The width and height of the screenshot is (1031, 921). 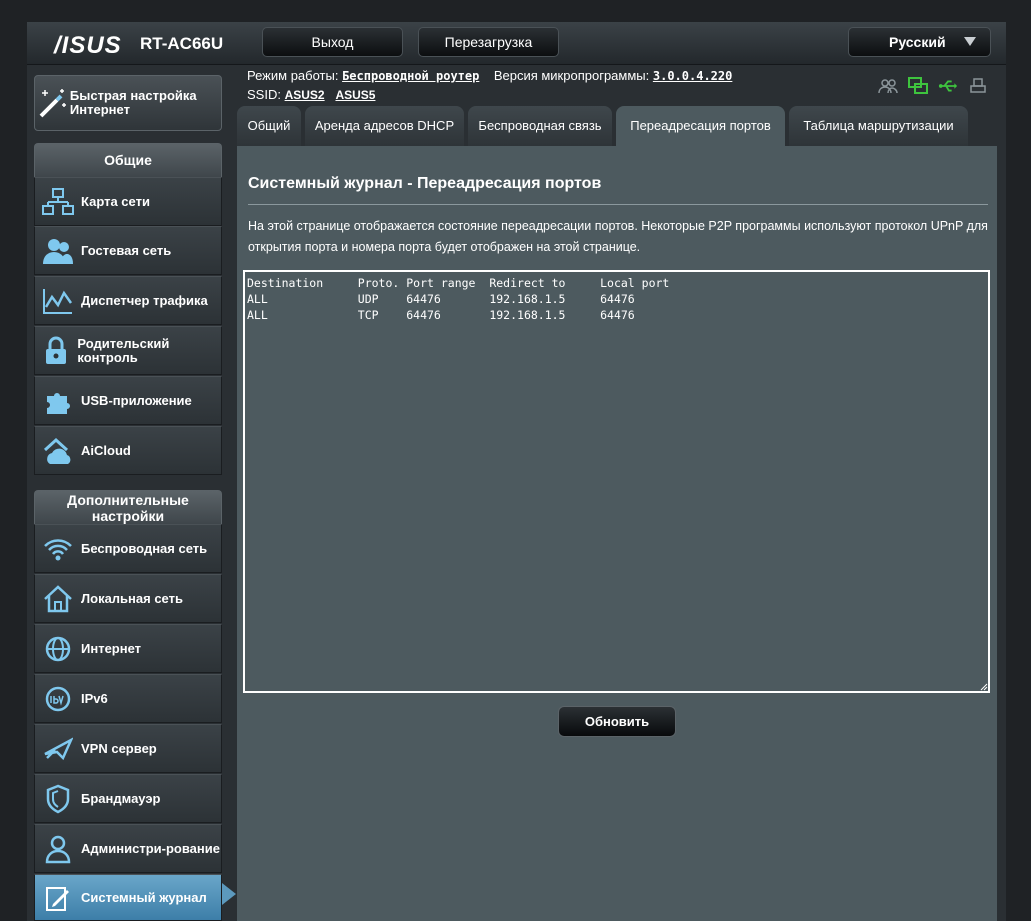 I want to click on sidebar-item-label: Администри-рование, so click(x=150, y=848).